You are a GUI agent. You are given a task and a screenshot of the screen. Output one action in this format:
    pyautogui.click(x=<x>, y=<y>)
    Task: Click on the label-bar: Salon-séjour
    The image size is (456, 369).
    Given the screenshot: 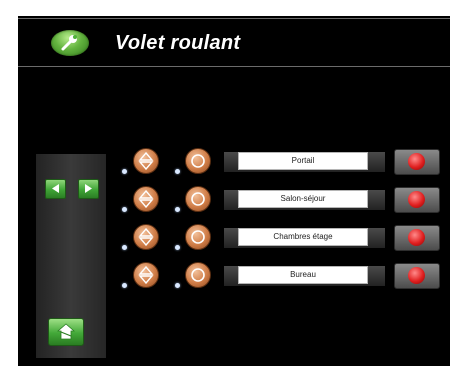 What is the action you would take?
    pyautogui.click(x=304, y=200)
    